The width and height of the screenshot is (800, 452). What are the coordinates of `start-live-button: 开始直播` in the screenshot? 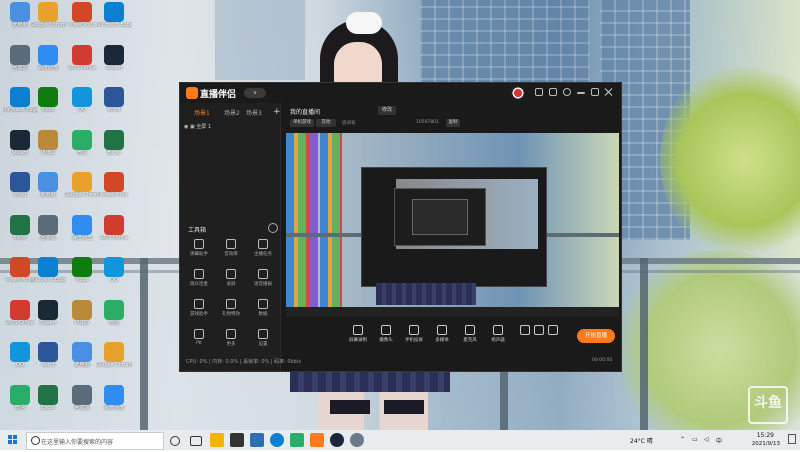 It's located at (596, 336).